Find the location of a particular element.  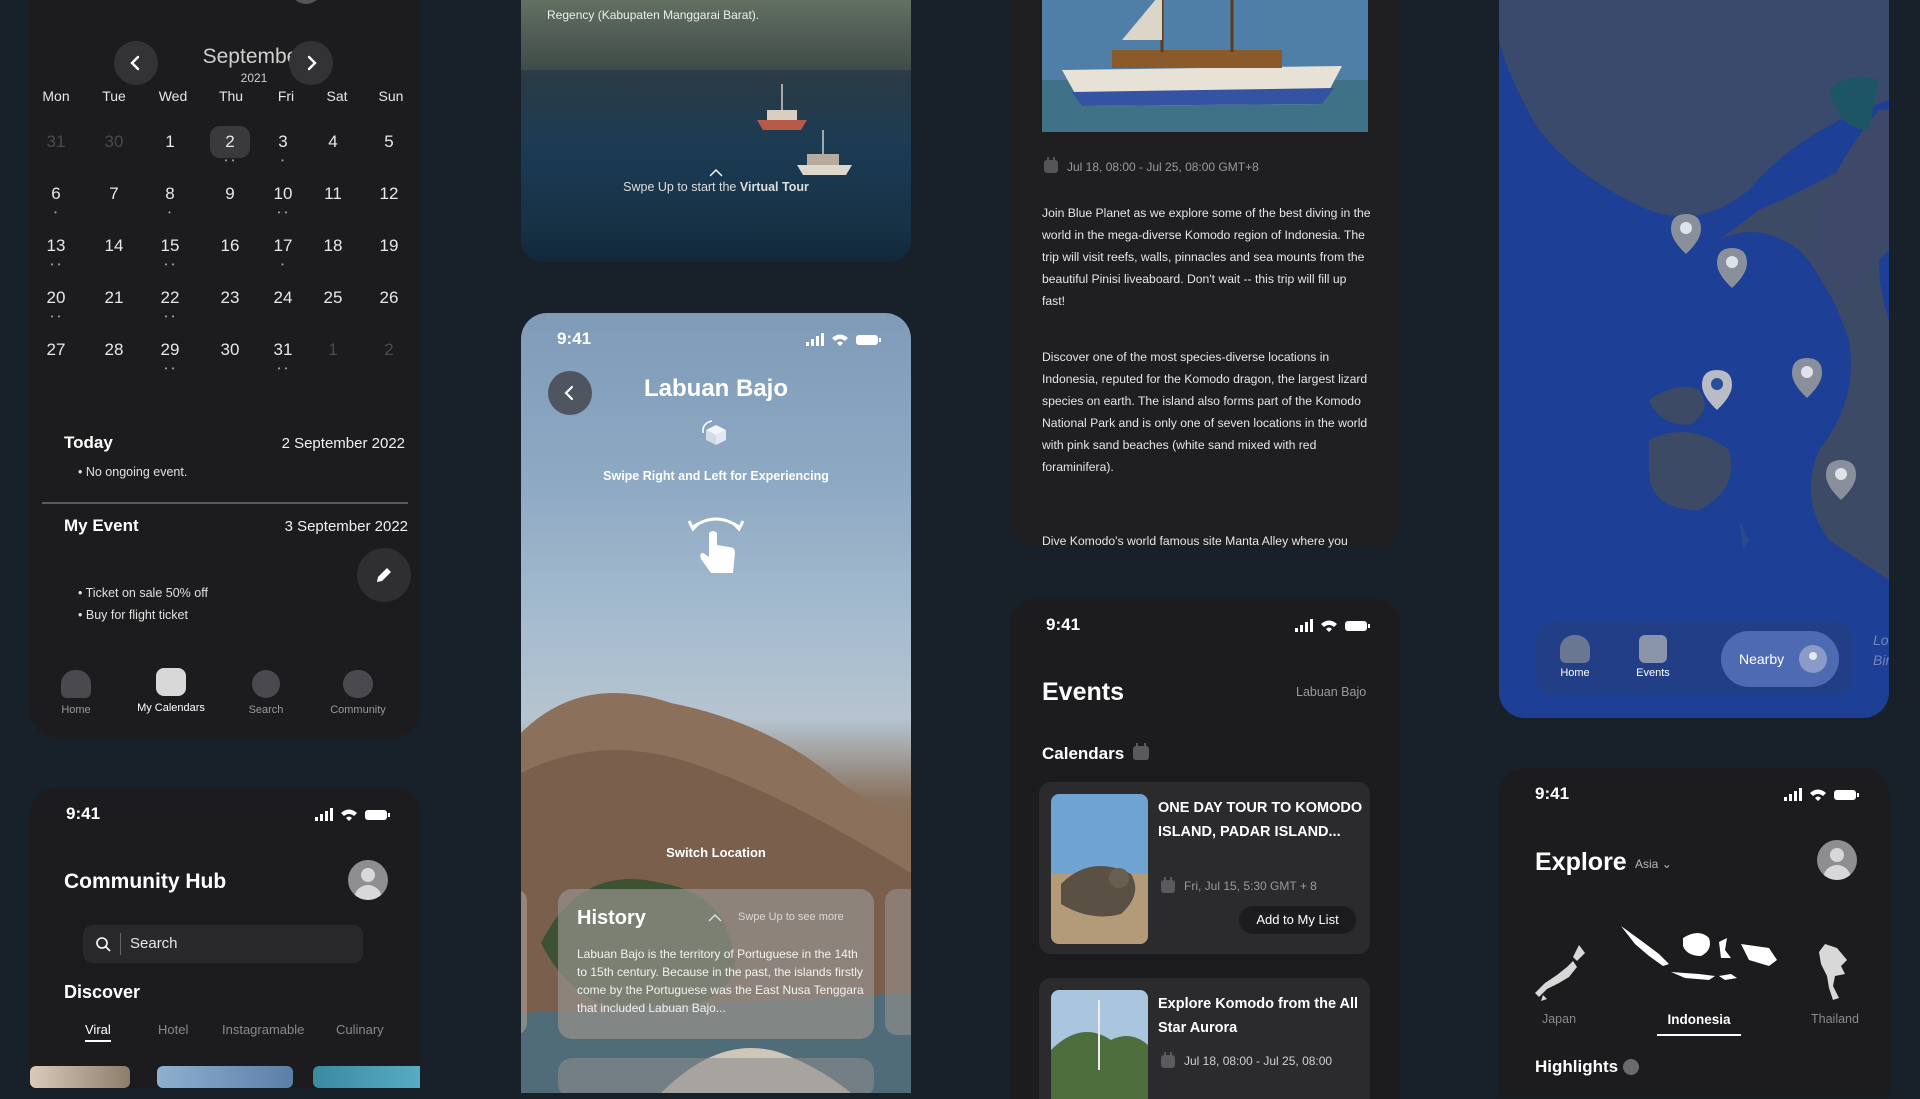

calendar-day: 24 is located at coordinates (283, 298).